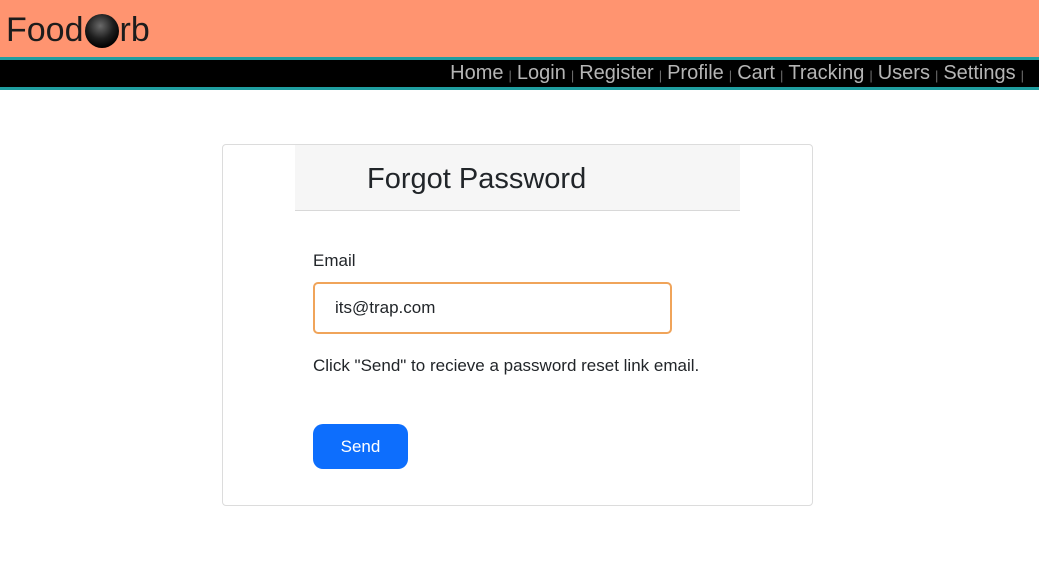 The height and width of the screenshot is (573, 1039). I want to click on nav-link-cart: Cart, so click(756, 73).